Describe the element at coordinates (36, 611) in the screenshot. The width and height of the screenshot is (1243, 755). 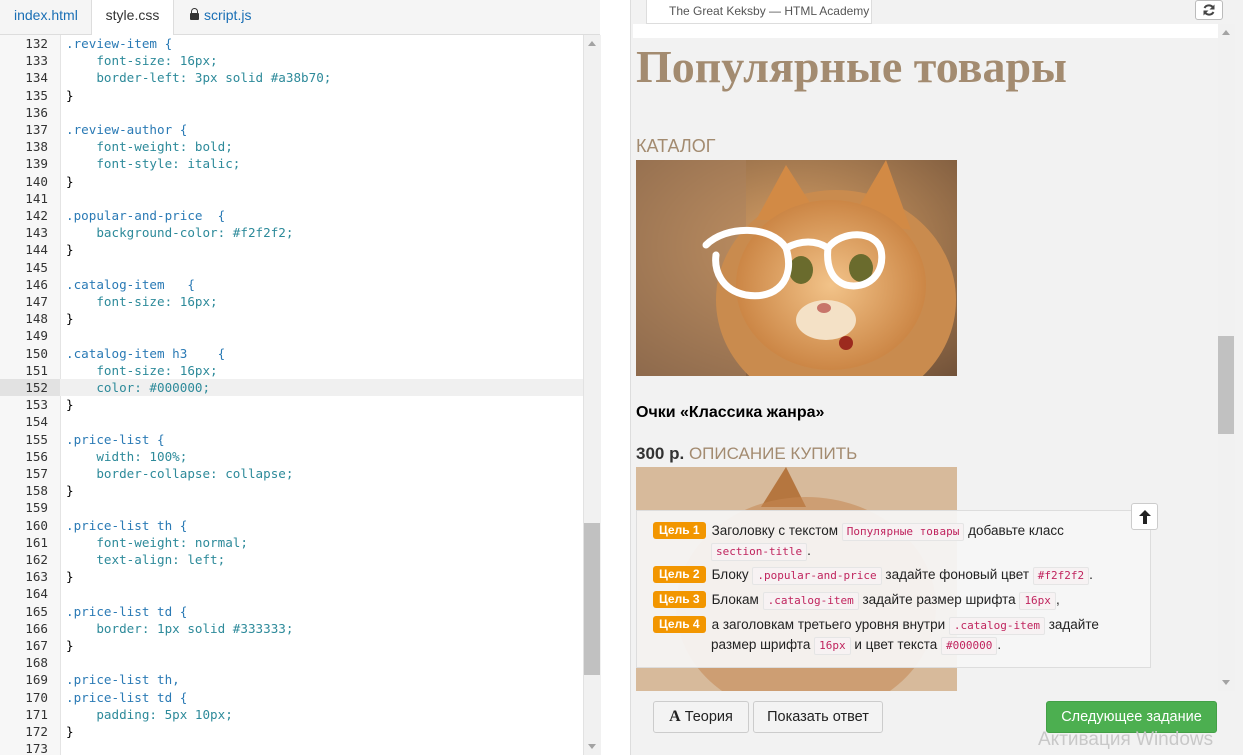
I see `line-number: 165` at that location.